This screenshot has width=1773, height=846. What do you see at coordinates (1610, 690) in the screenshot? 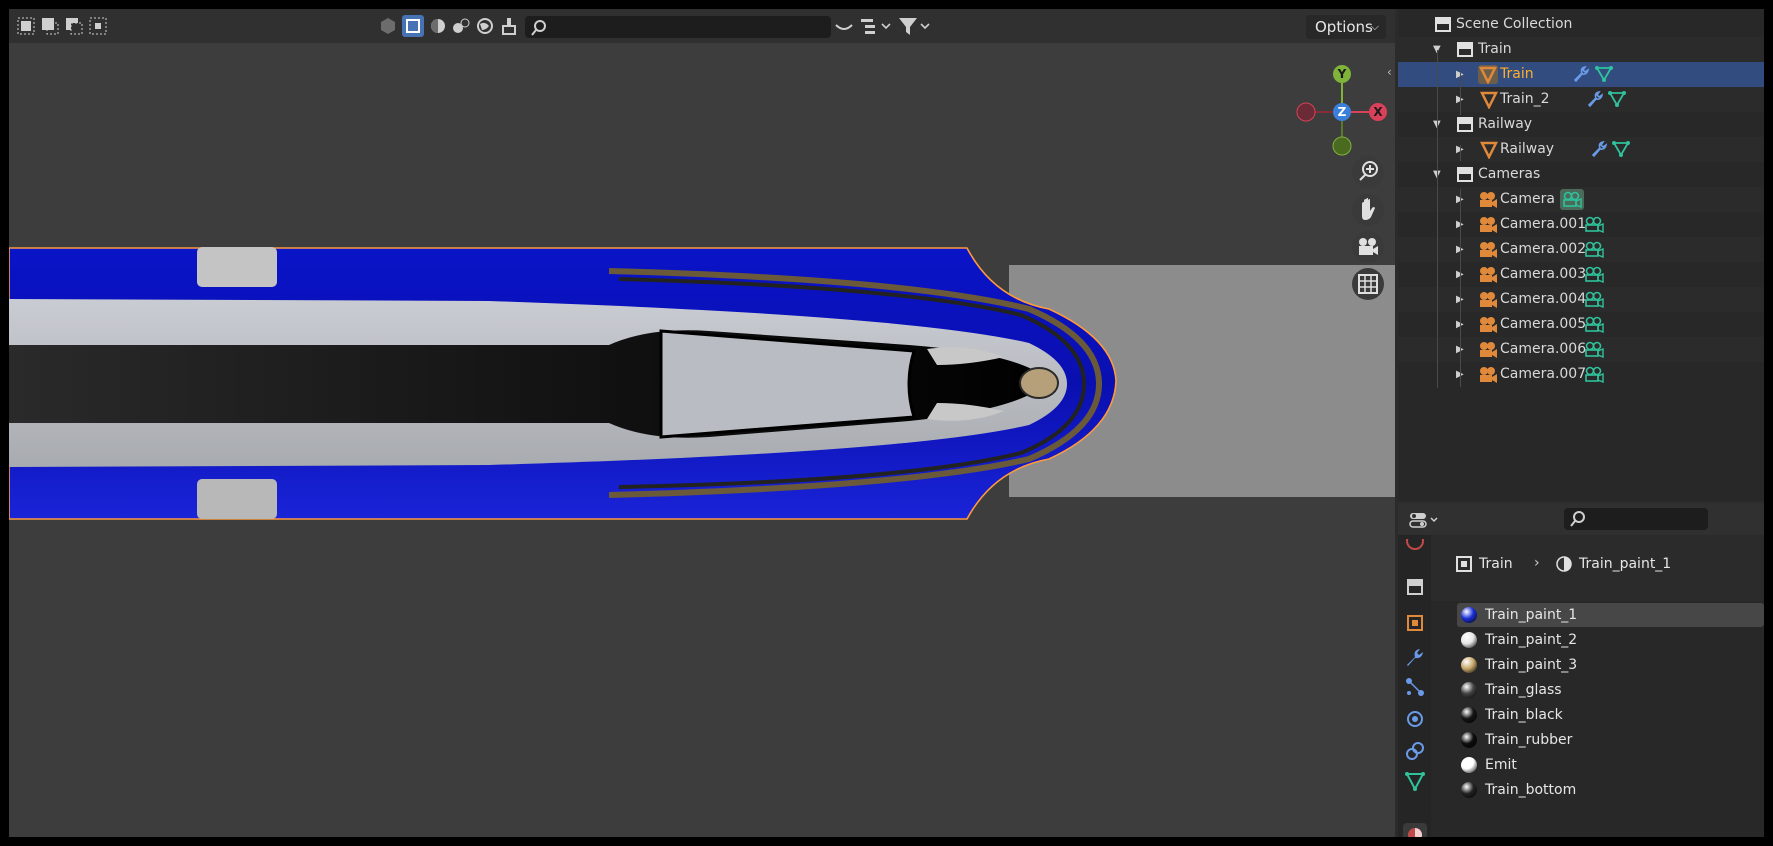
I see `material-slot: Train_glass` at bounding box center [1610, 690].